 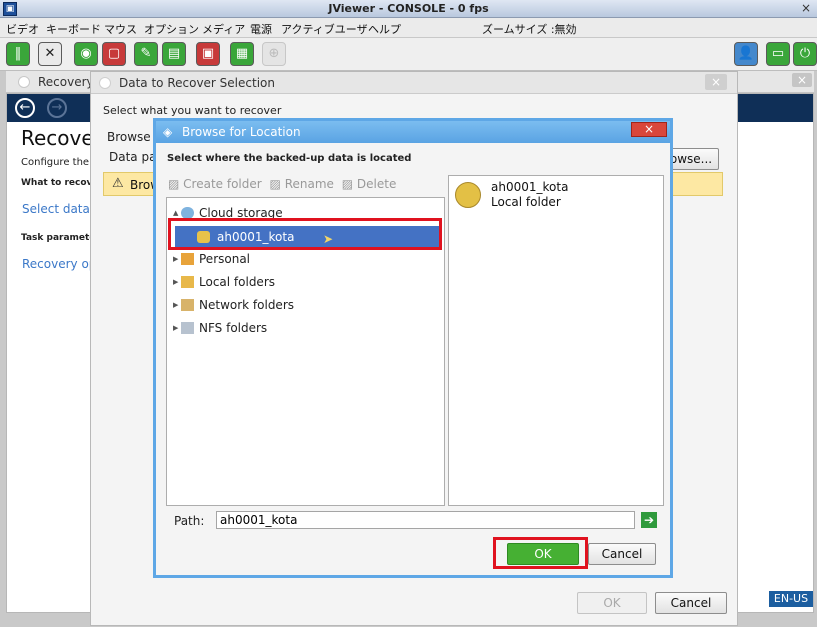 I want to click on zoom-size-label: ズームサイズ :無効, so click(x=529, y=29).